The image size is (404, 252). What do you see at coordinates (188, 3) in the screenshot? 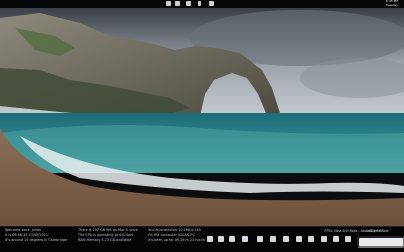
I see `car-icon` at bounding box center [188, 3].